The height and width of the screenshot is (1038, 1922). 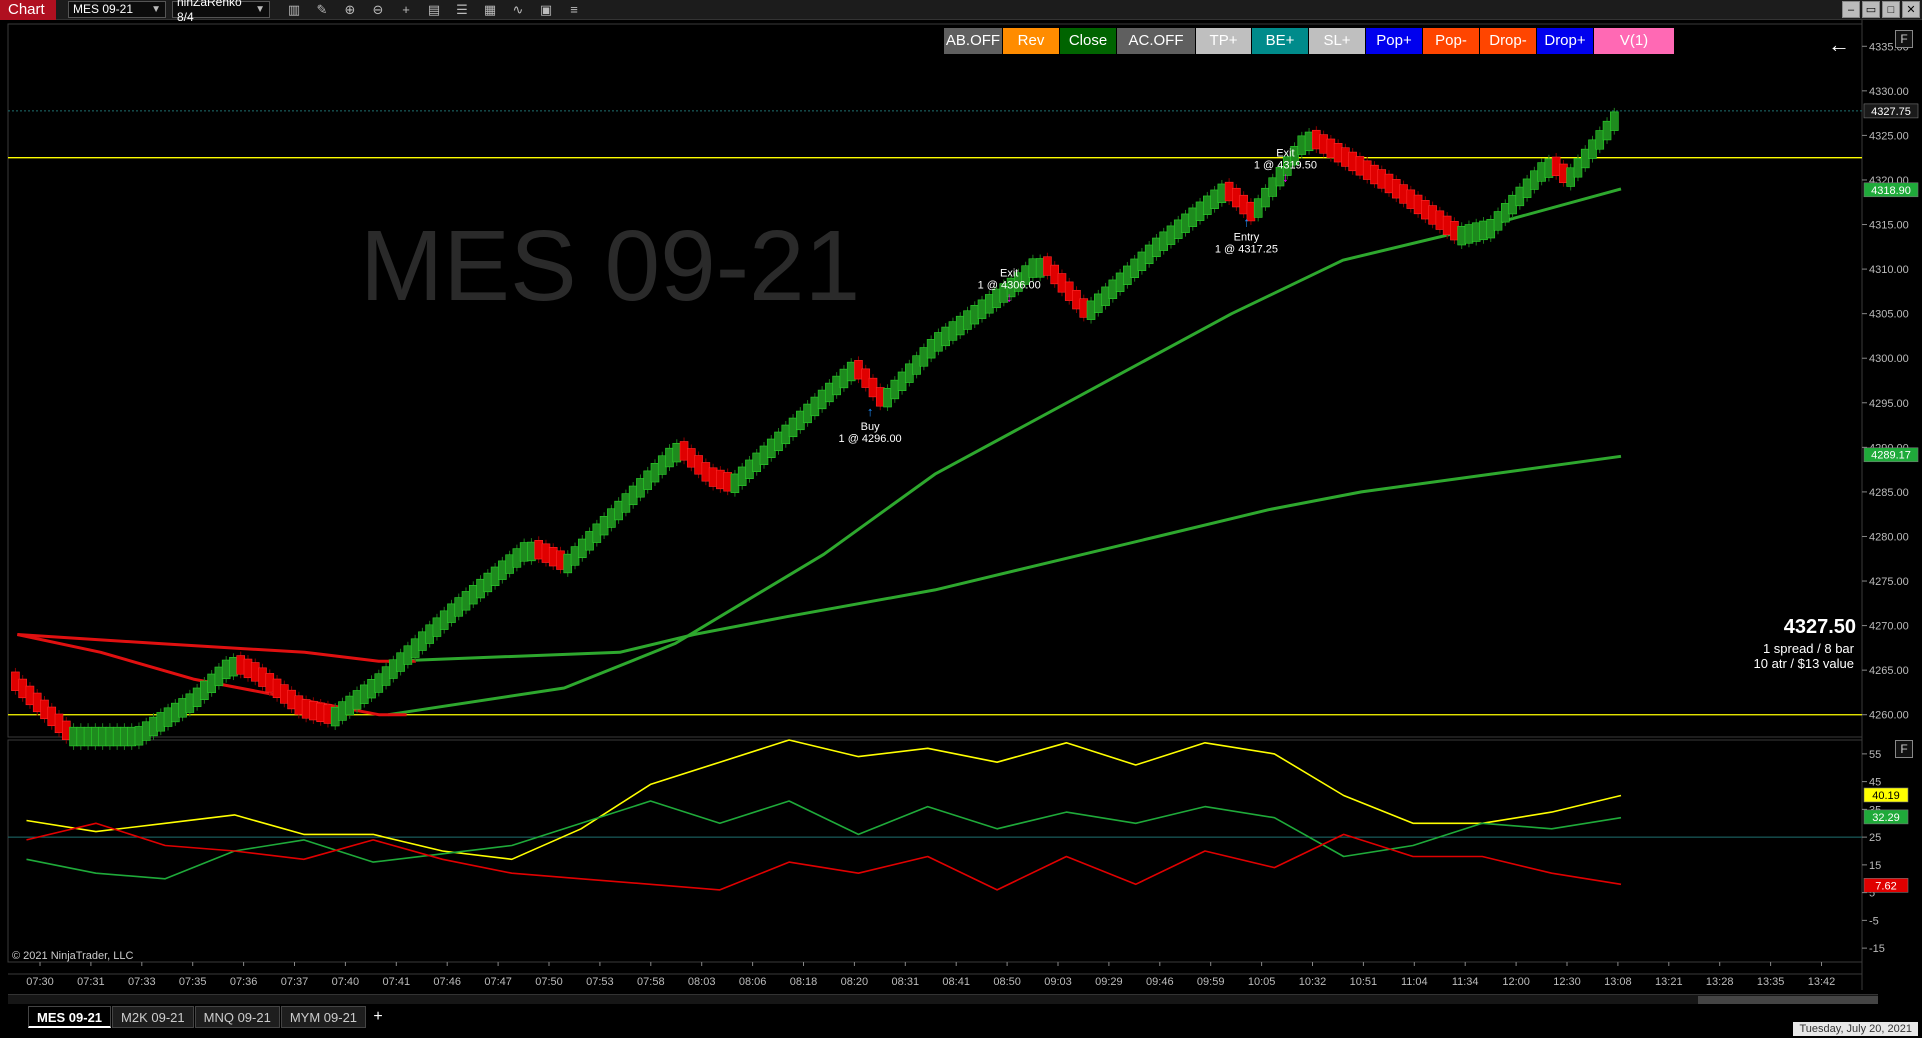 I want to click on trader-button-be: BE+, so click(x=1280, y=41).